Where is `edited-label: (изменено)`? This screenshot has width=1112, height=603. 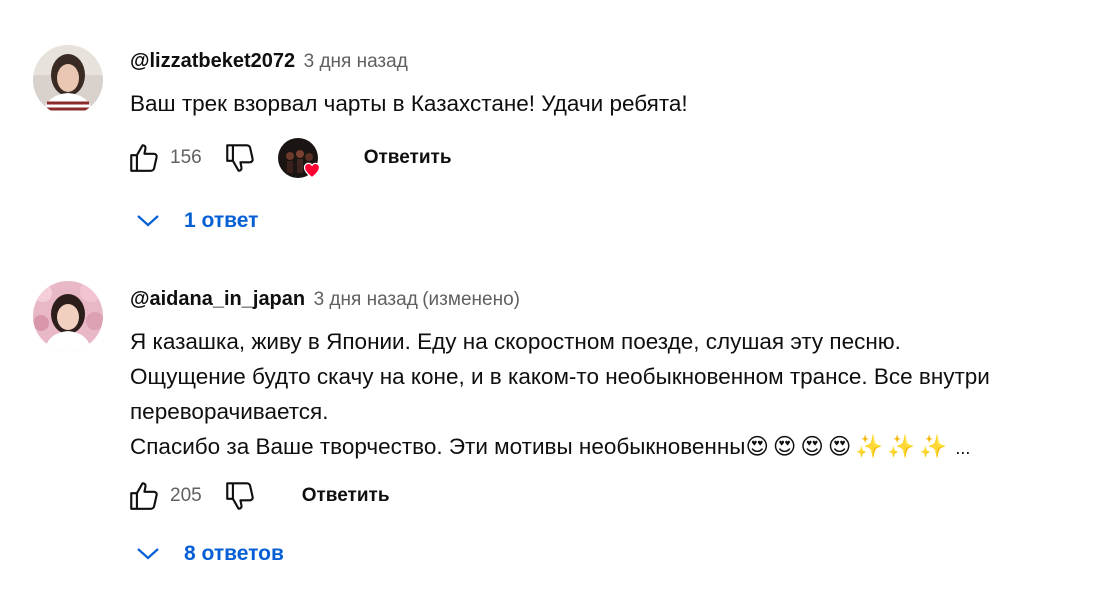 edited-label: (изменено) is located at coordinates (471, 299).